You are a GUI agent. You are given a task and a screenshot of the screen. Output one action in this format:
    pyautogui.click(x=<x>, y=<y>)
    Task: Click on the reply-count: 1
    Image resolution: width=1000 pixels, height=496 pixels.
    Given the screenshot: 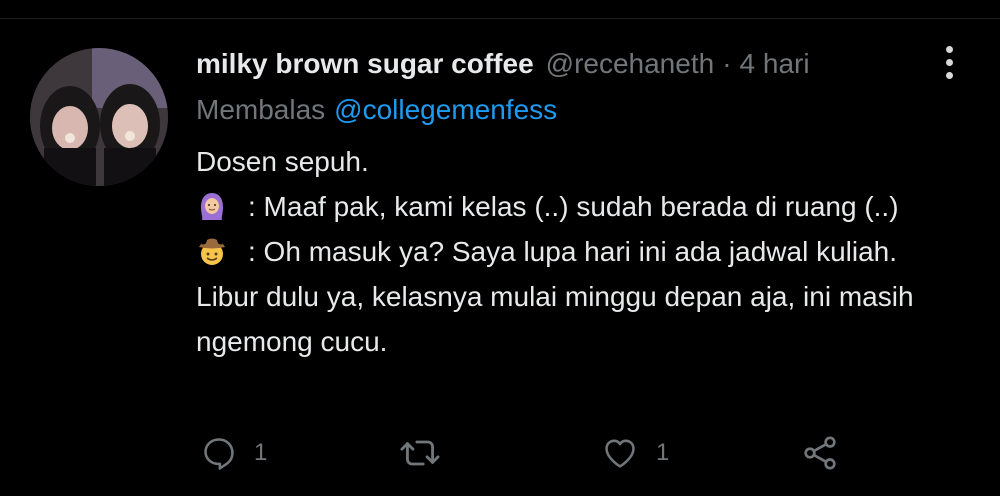 What is the action you would take?
    pyautogui.click(x=261, y=452)
    